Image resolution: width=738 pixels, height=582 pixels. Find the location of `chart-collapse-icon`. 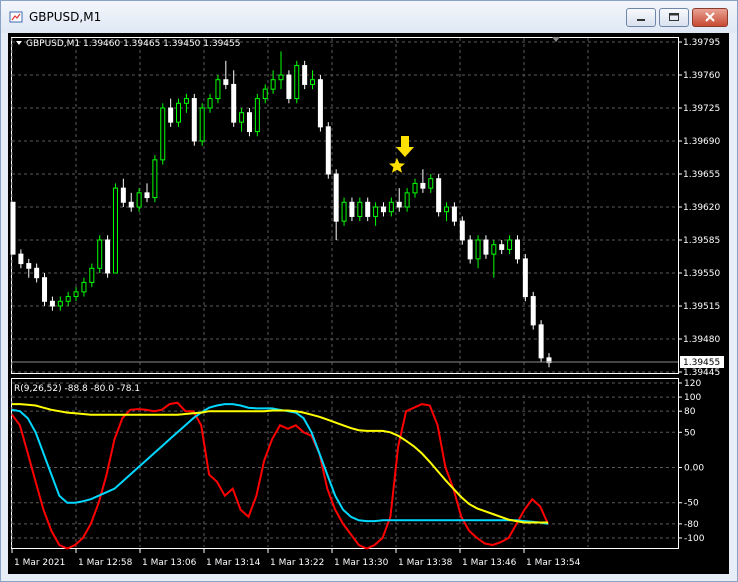

chart-collapse-icon is located at coordinates (19, 43).